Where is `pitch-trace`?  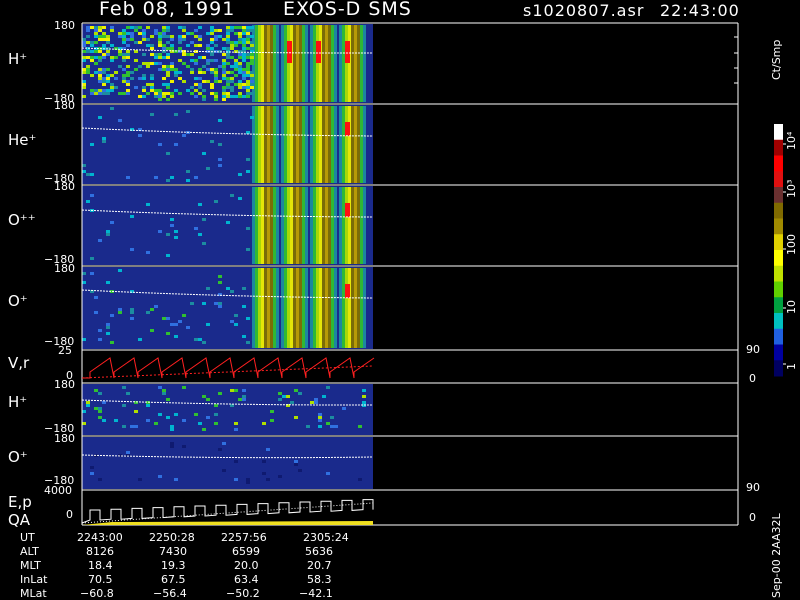 pitch-trace is located at coordinates (227, 513).